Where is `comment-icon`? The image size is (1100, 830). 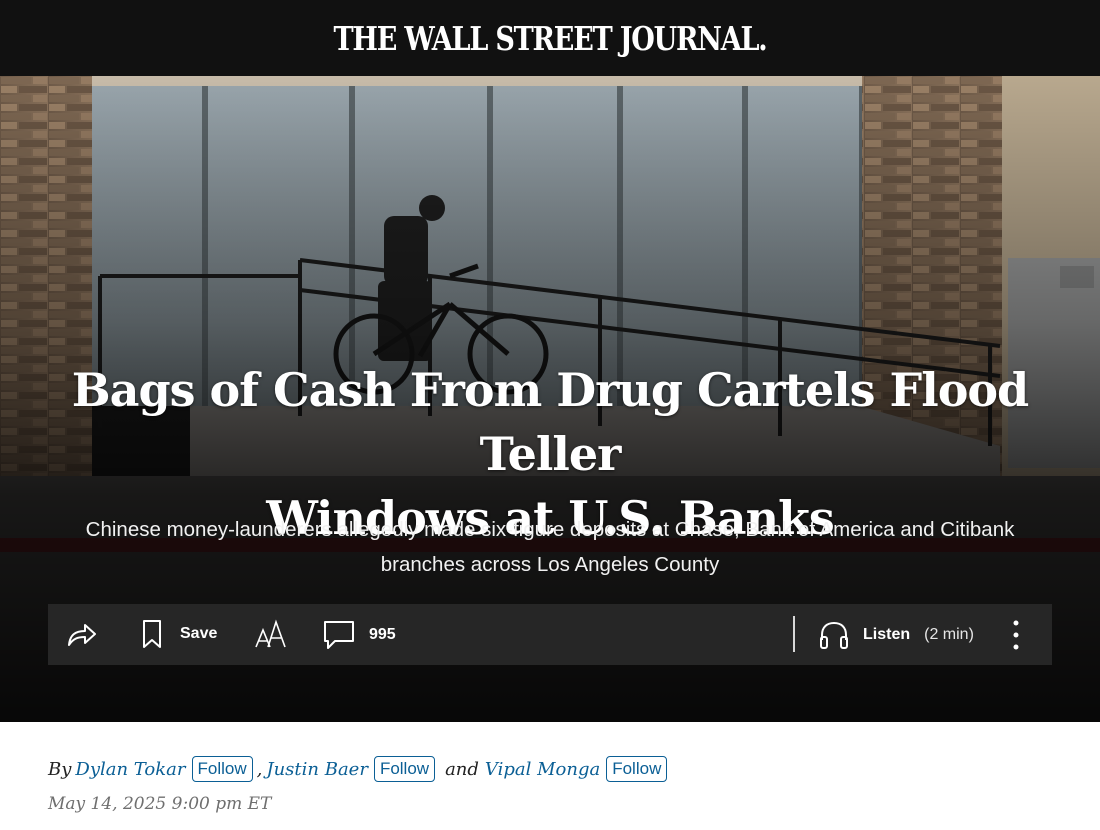
comment-icon is located at coordinates (339, 635).